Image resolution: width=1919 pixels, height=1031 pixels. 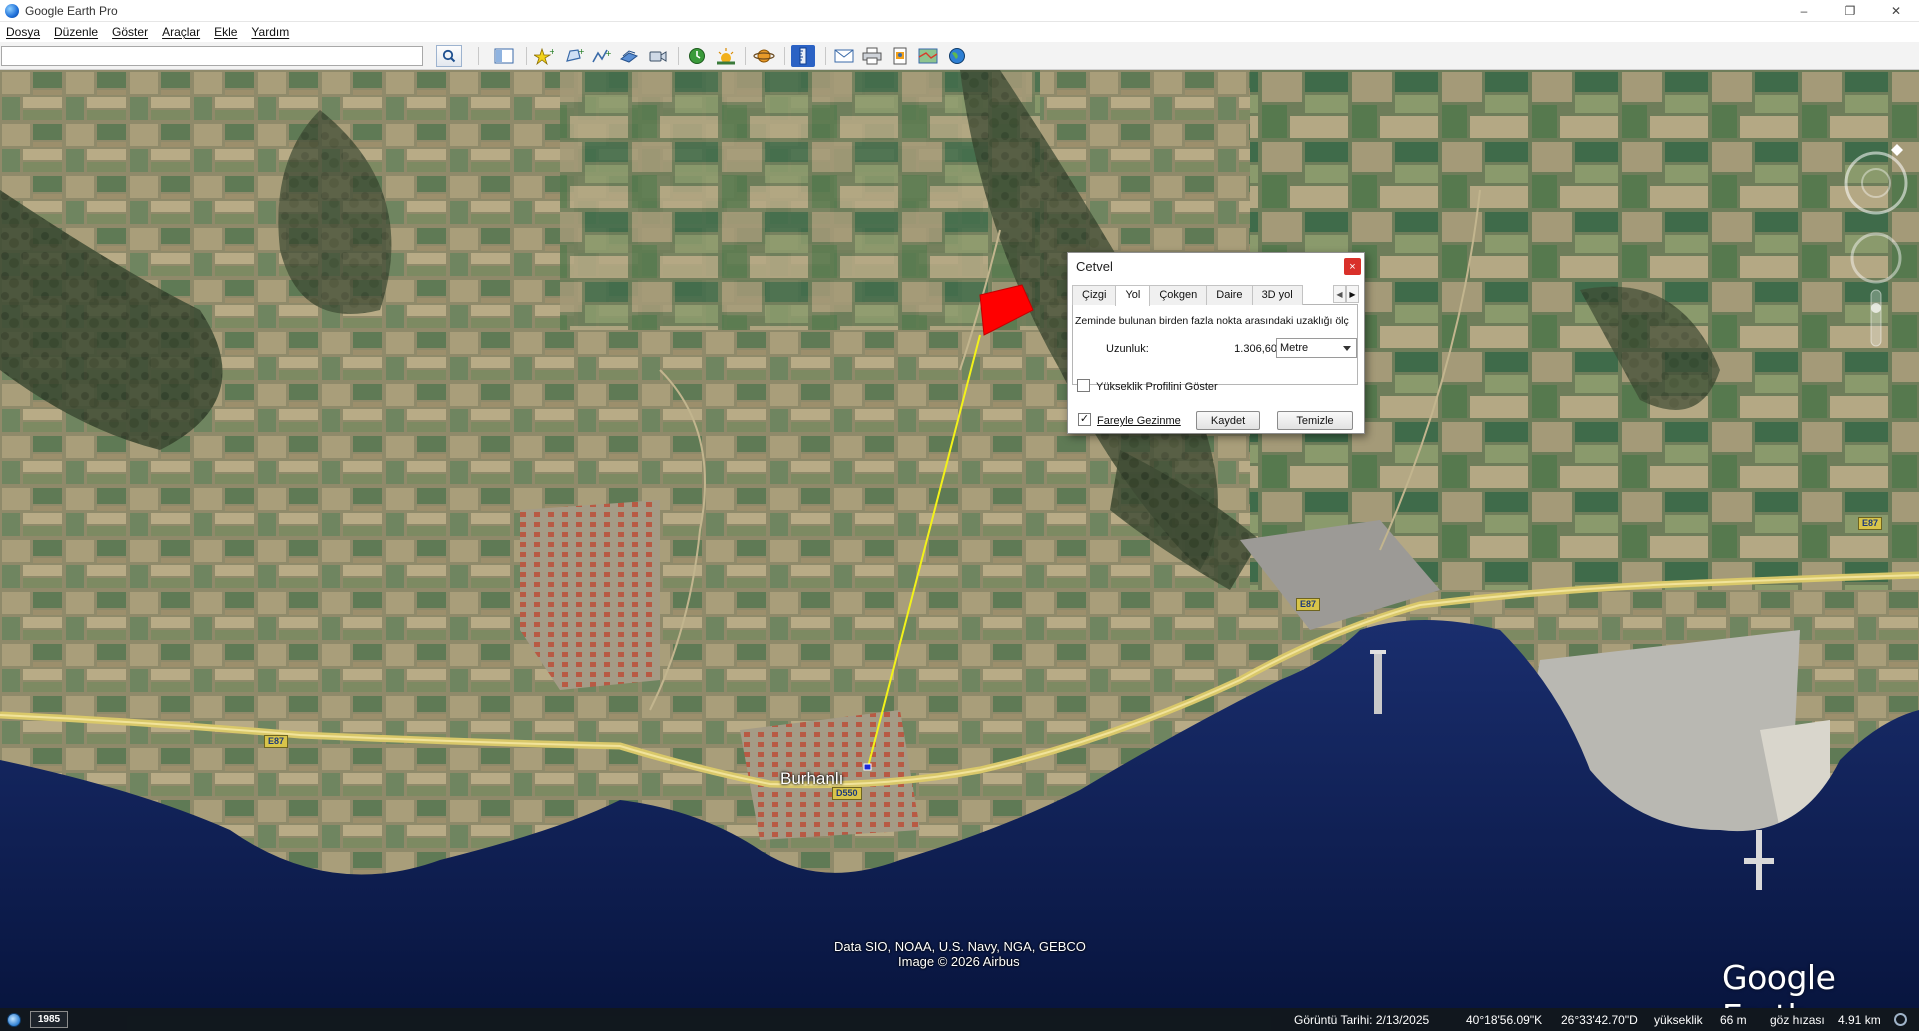 I want to click on search-input, so click(x=212, y=56).